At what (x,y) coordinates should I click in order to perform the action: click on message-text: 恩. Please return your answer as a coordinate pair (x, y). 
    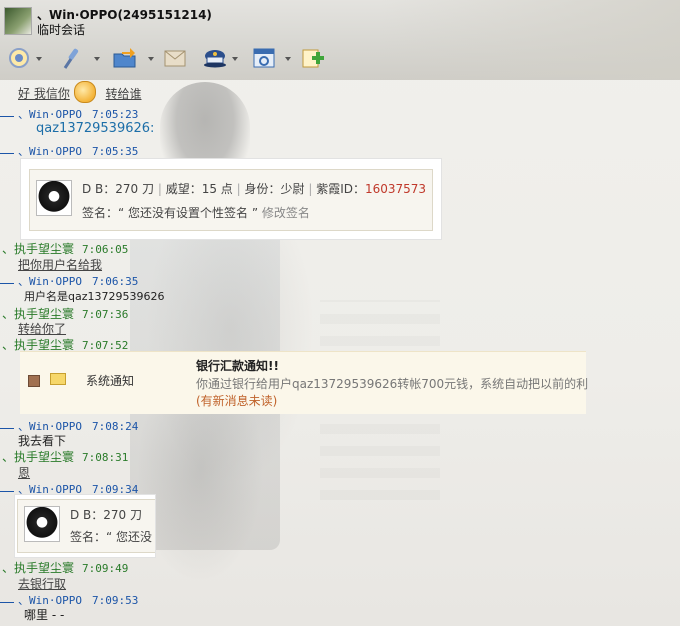
    Looking at the image, I should click on (24, 473).